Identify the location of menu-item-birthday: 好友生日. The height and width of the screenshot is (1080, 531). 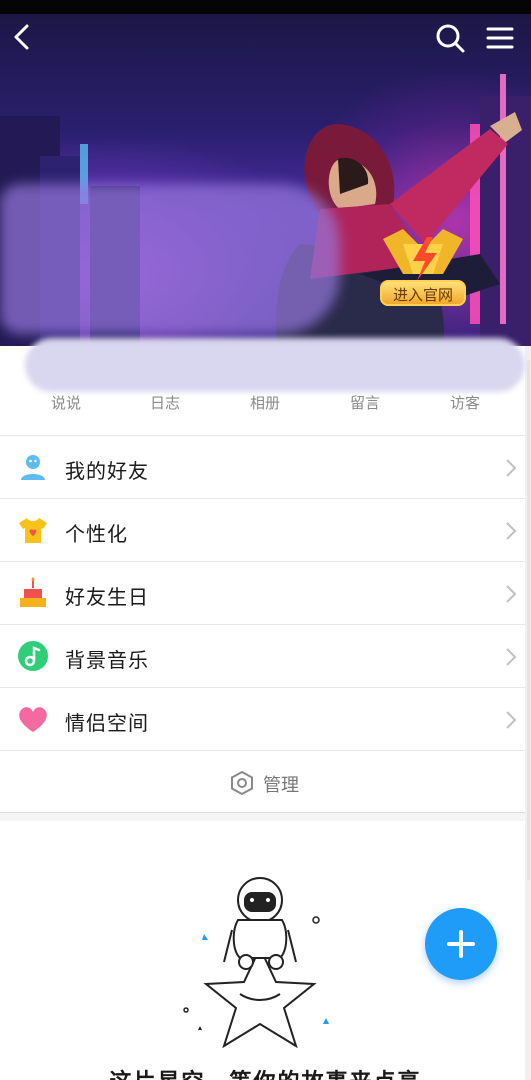
(265, 593).